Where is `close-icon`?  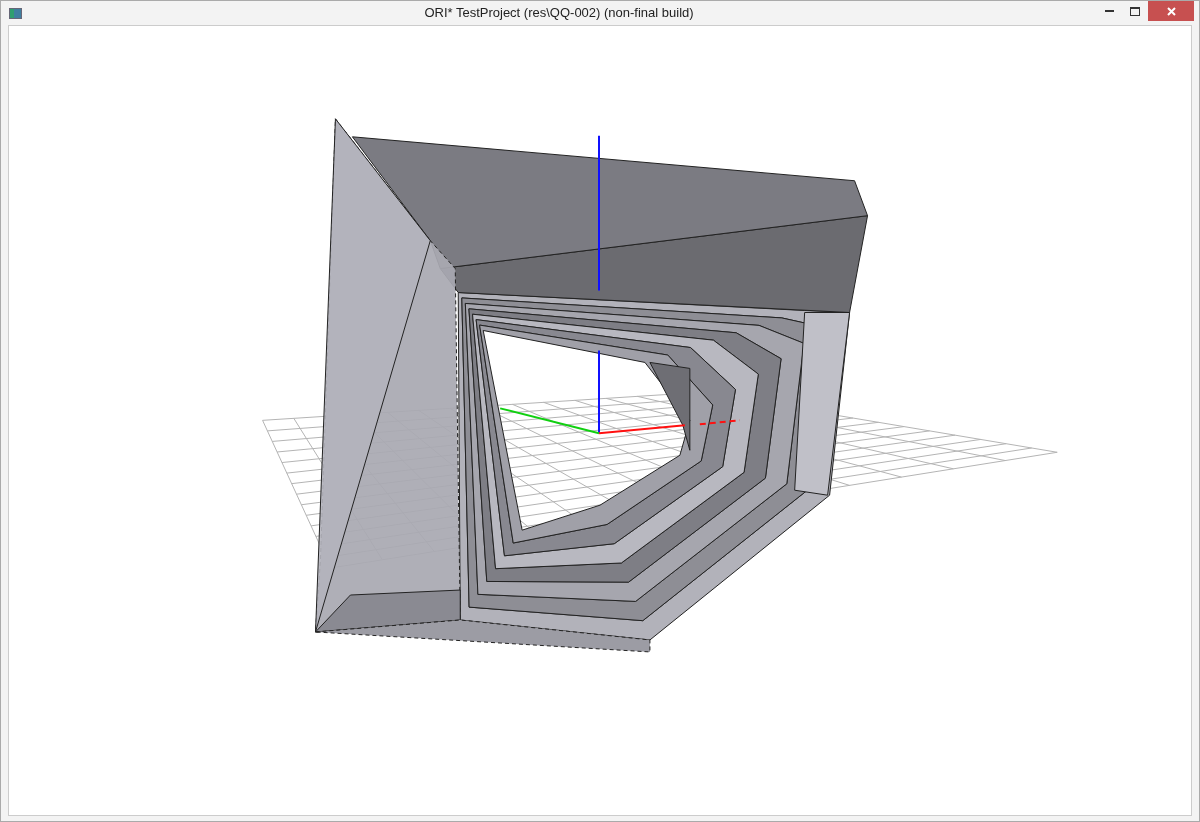
close-icon is located at coordinates (1171, 11).